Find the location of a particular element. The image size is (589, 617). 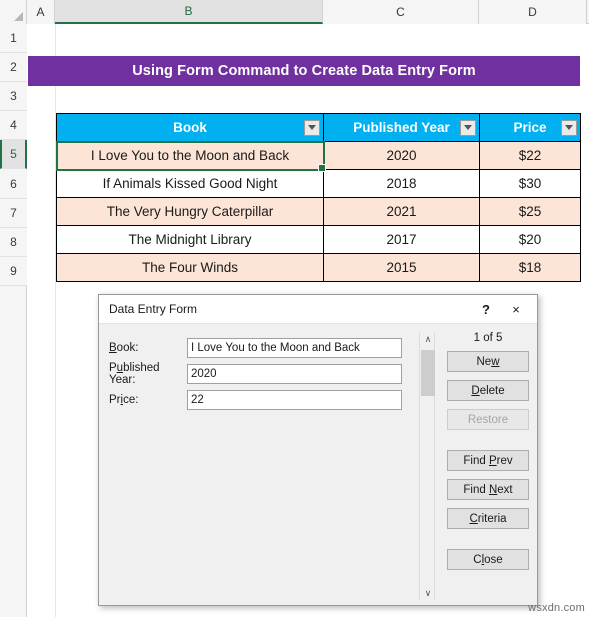

cell-book-1: I Love You to the Moon and Back is located at coordinates (191, 156).